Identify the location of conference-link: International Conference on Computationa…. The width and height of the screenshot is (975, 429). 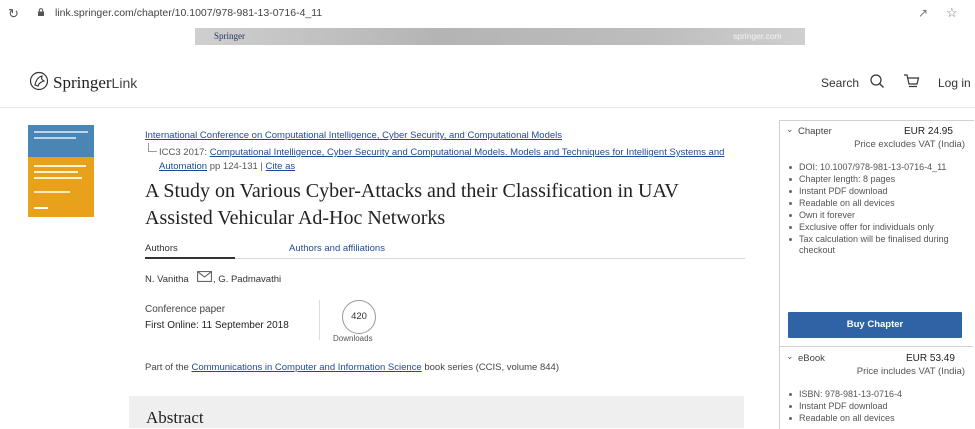
(353, 135).